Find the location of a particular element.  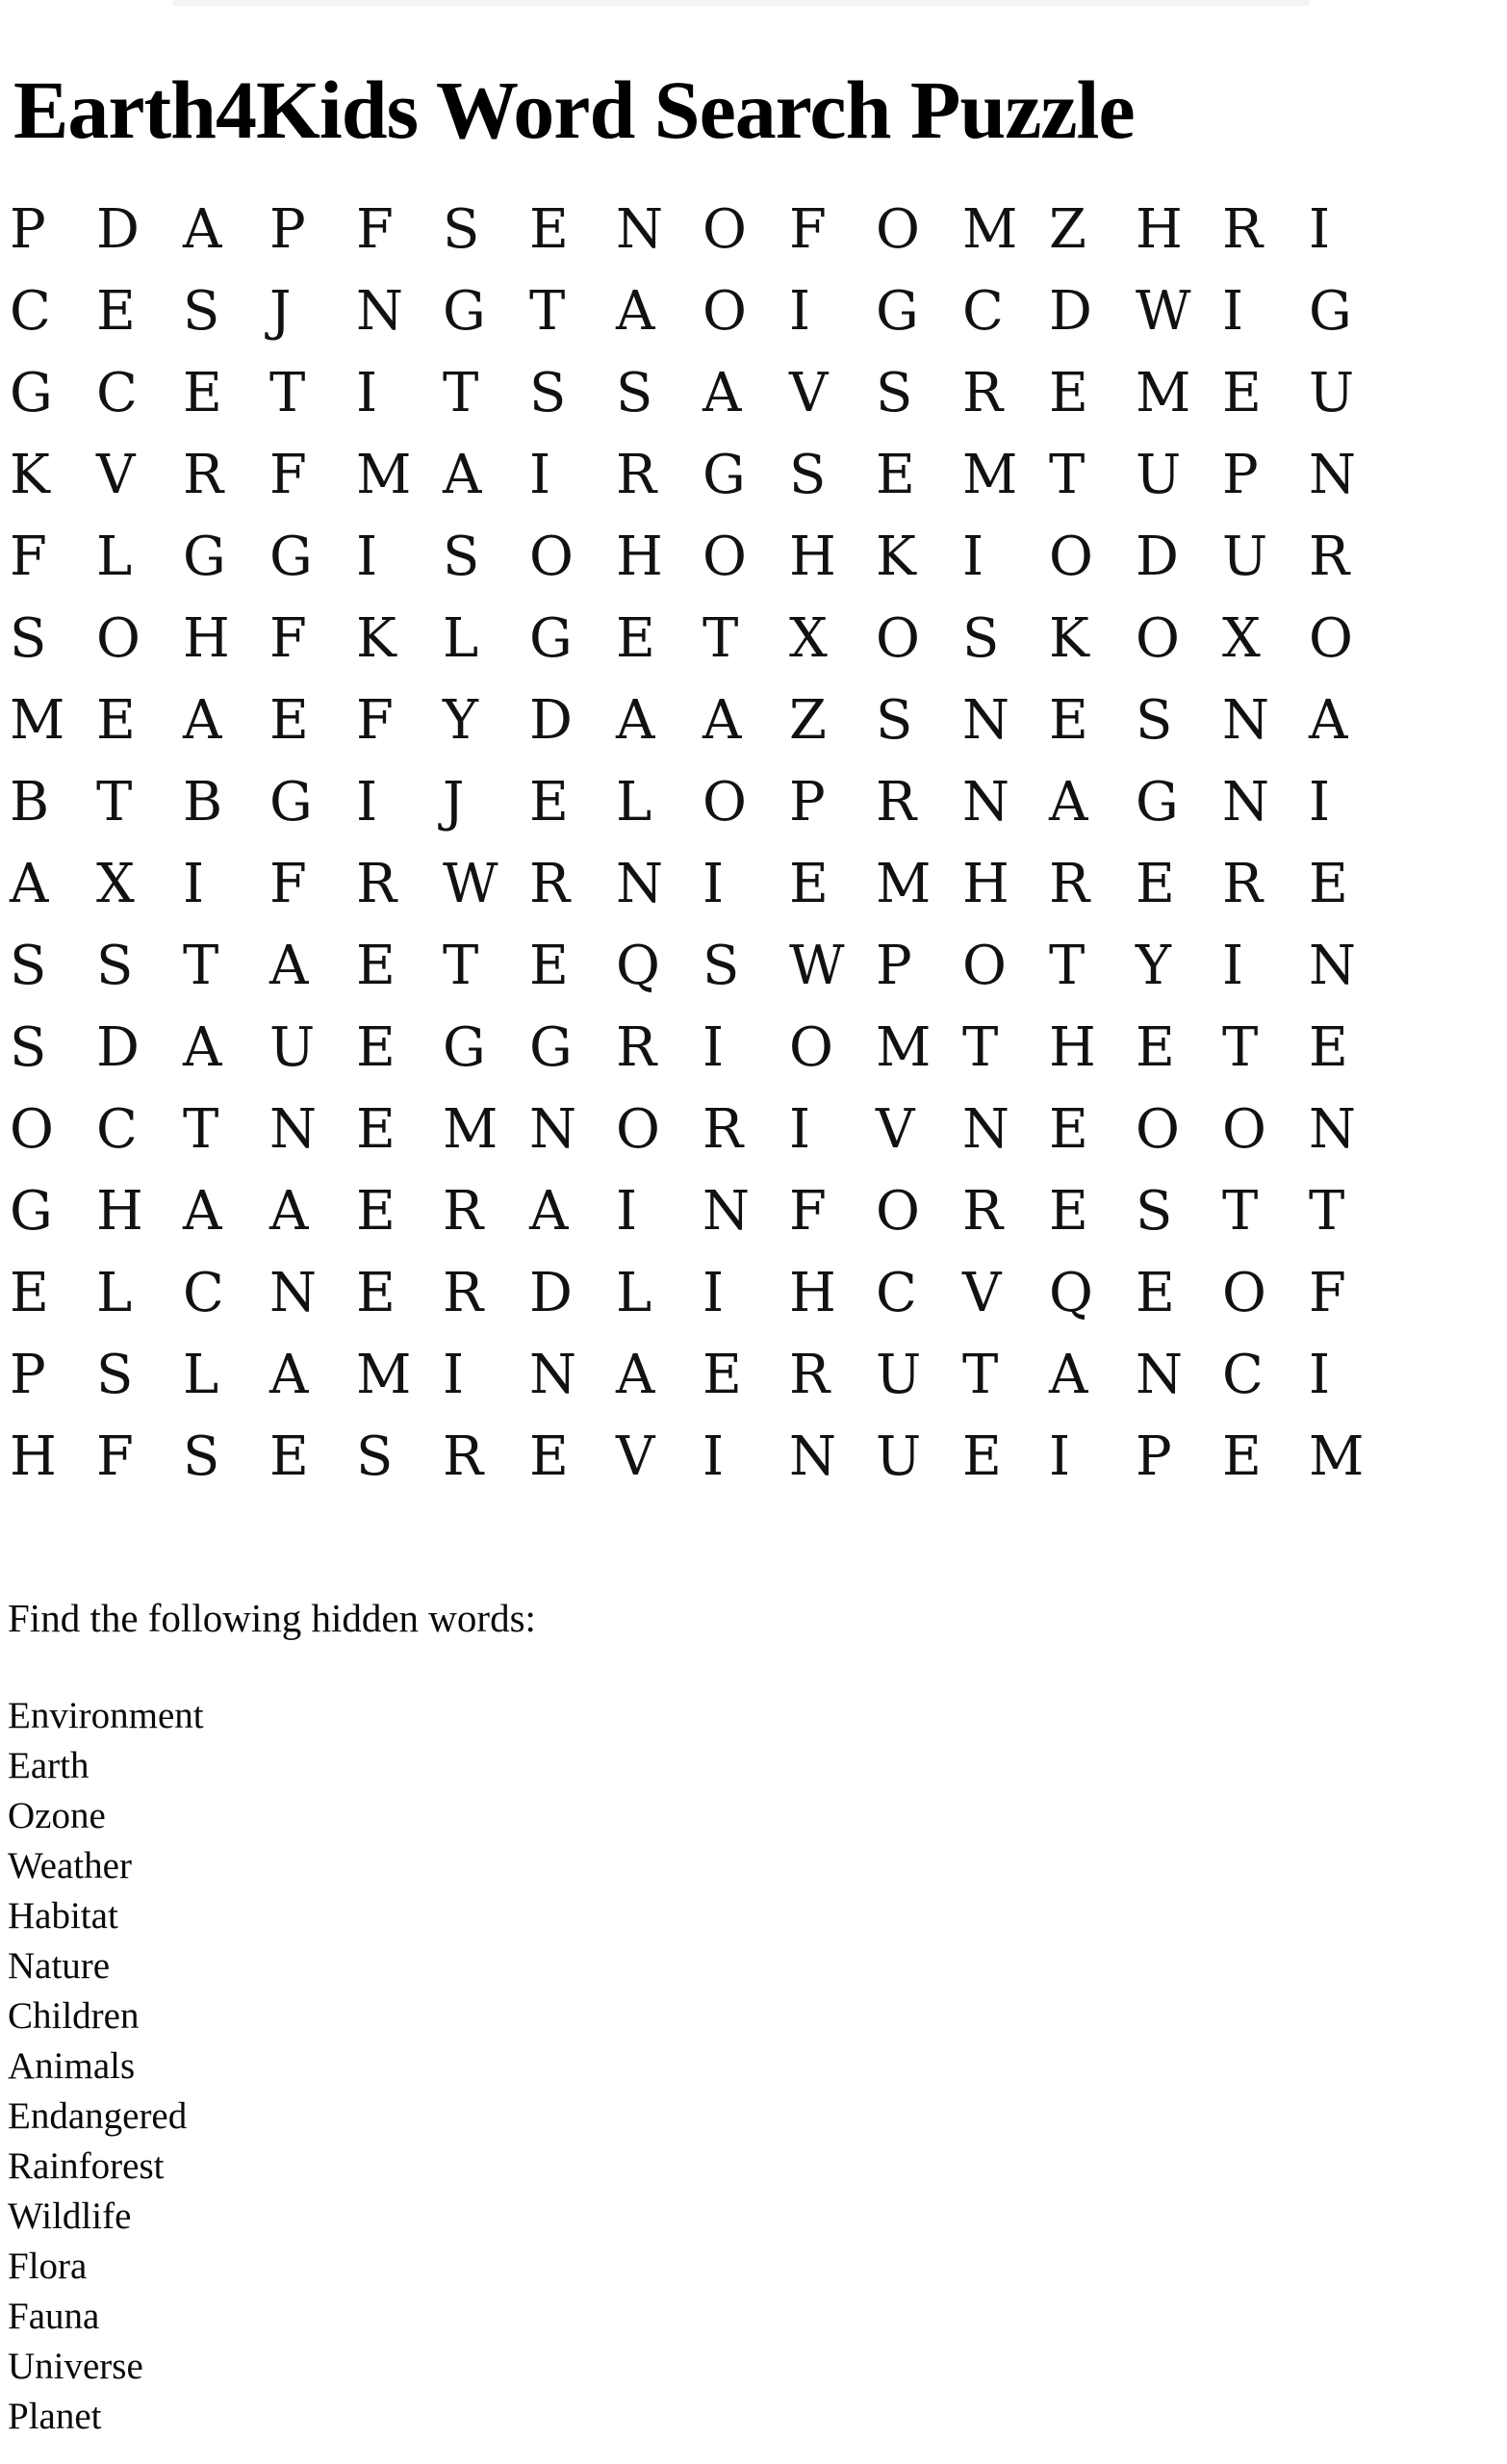

grid-letter: L is located at coordinates (659, 802).